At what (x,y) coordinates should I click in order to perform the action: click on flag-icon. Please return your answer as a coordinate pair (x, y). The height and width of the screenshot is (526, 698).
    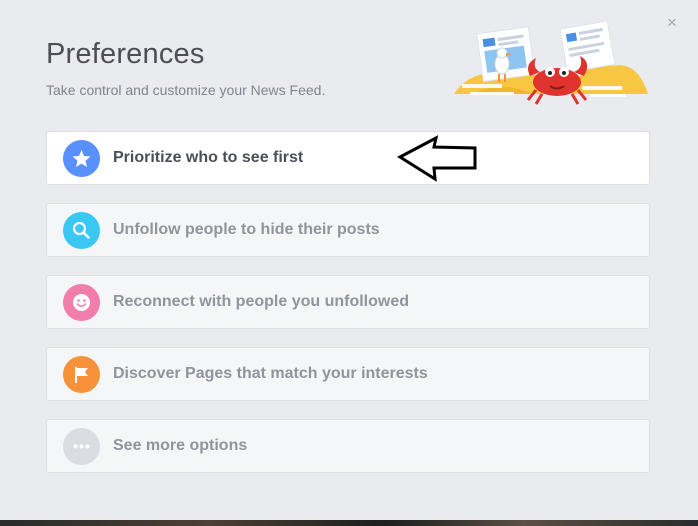
    Looking at the image, I should click on (81, 374).